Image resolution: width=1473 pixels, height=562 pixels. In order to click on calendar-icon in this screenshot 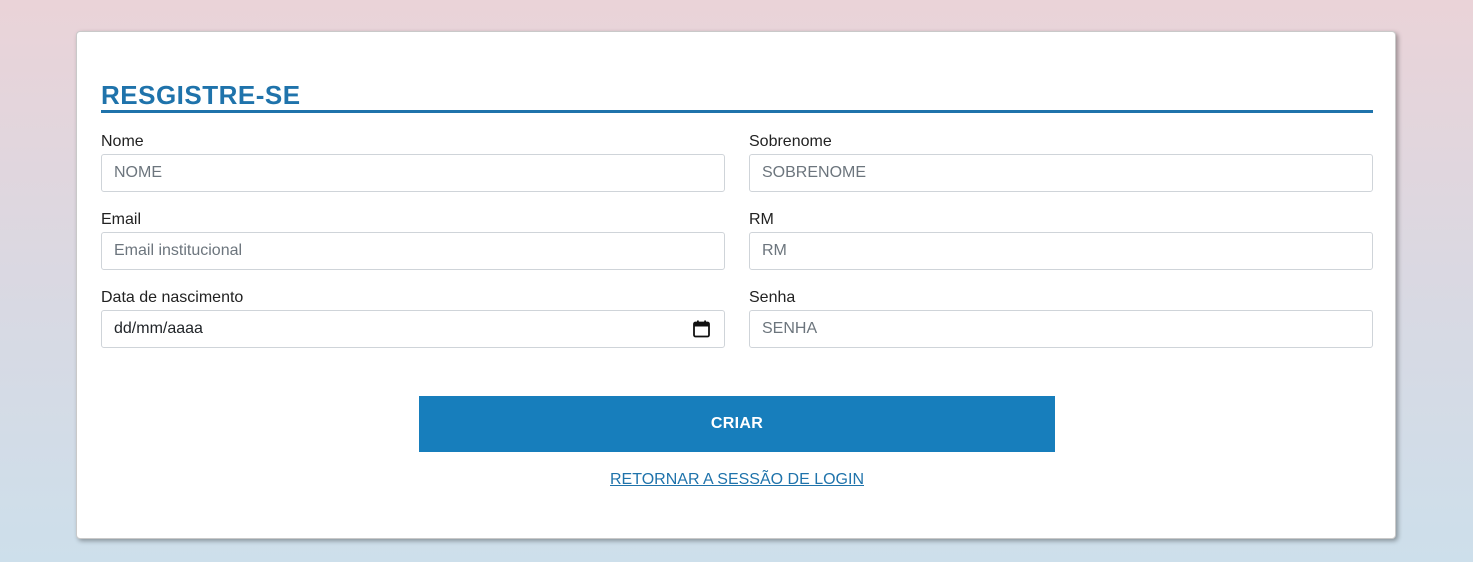, I will do `click(701, 329)`.